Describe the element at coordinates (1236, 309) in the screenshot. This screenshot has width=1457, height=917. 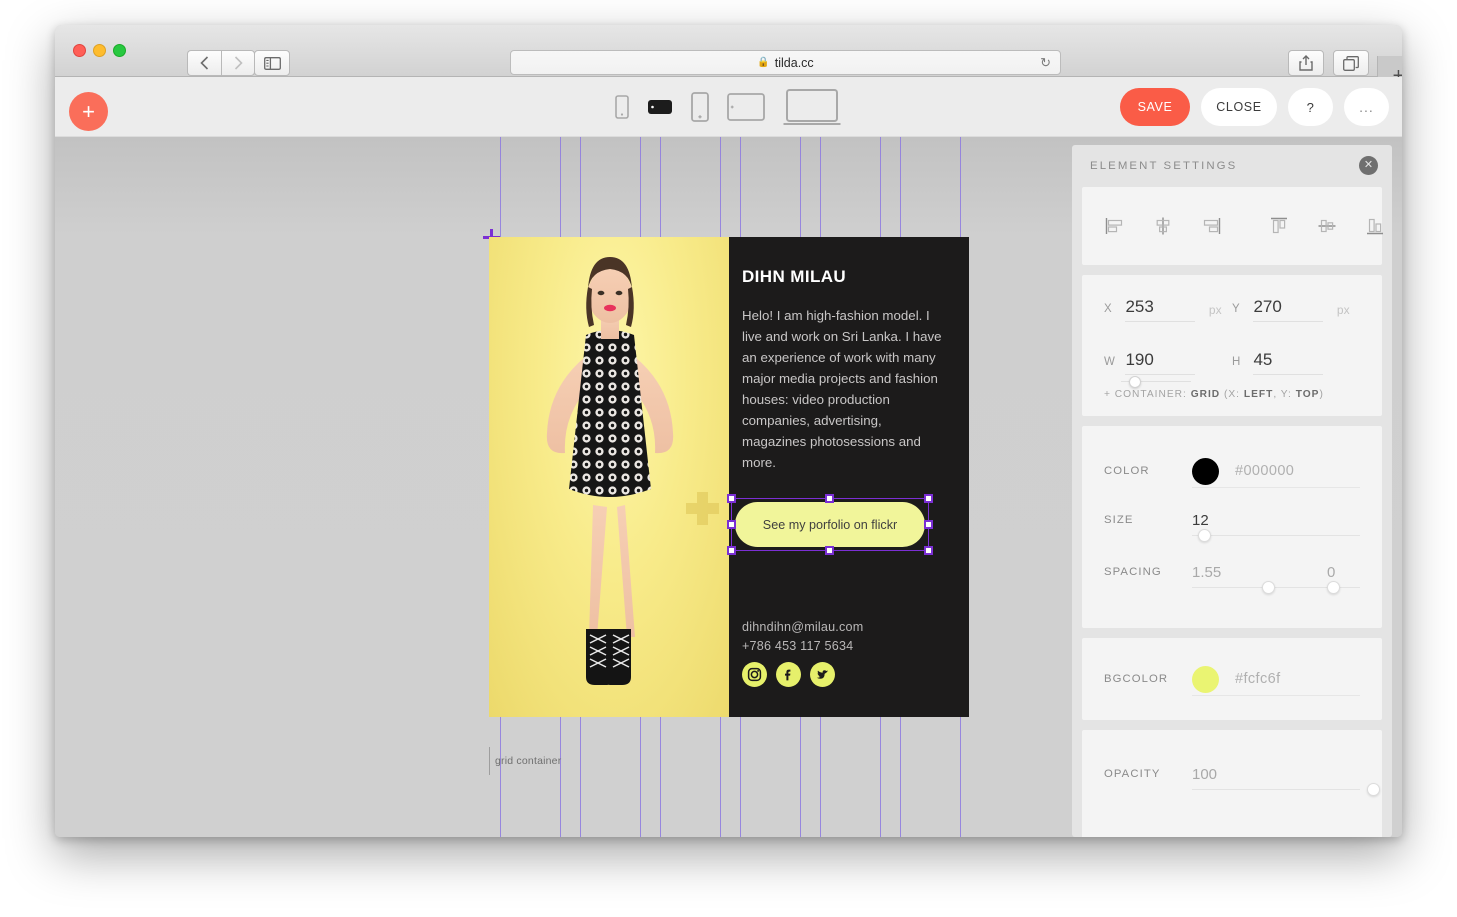
I see `y-label: Y` at that location.